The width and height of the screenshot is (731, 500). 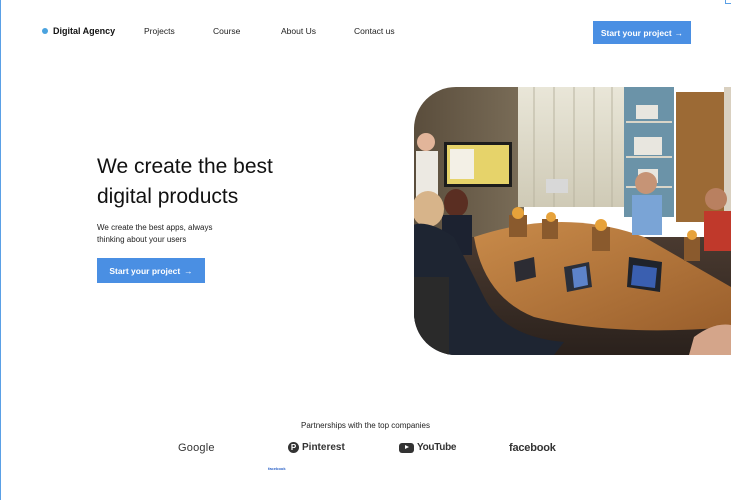 I want to click on google-logo-text: Google, so click(x=196, y=448).